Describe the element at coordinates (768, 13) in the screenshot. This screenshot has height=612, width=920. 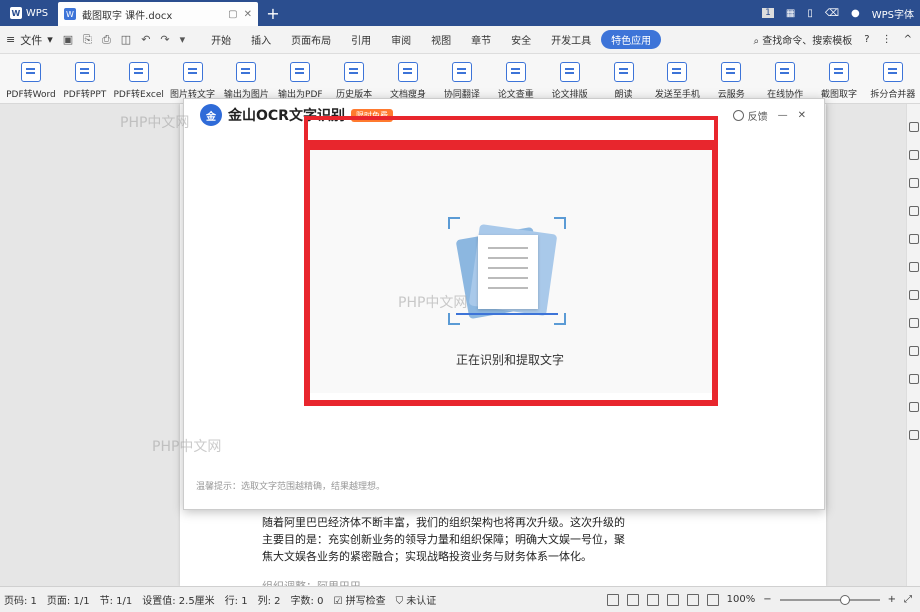
I see `window-count-badge: 1` at that location.